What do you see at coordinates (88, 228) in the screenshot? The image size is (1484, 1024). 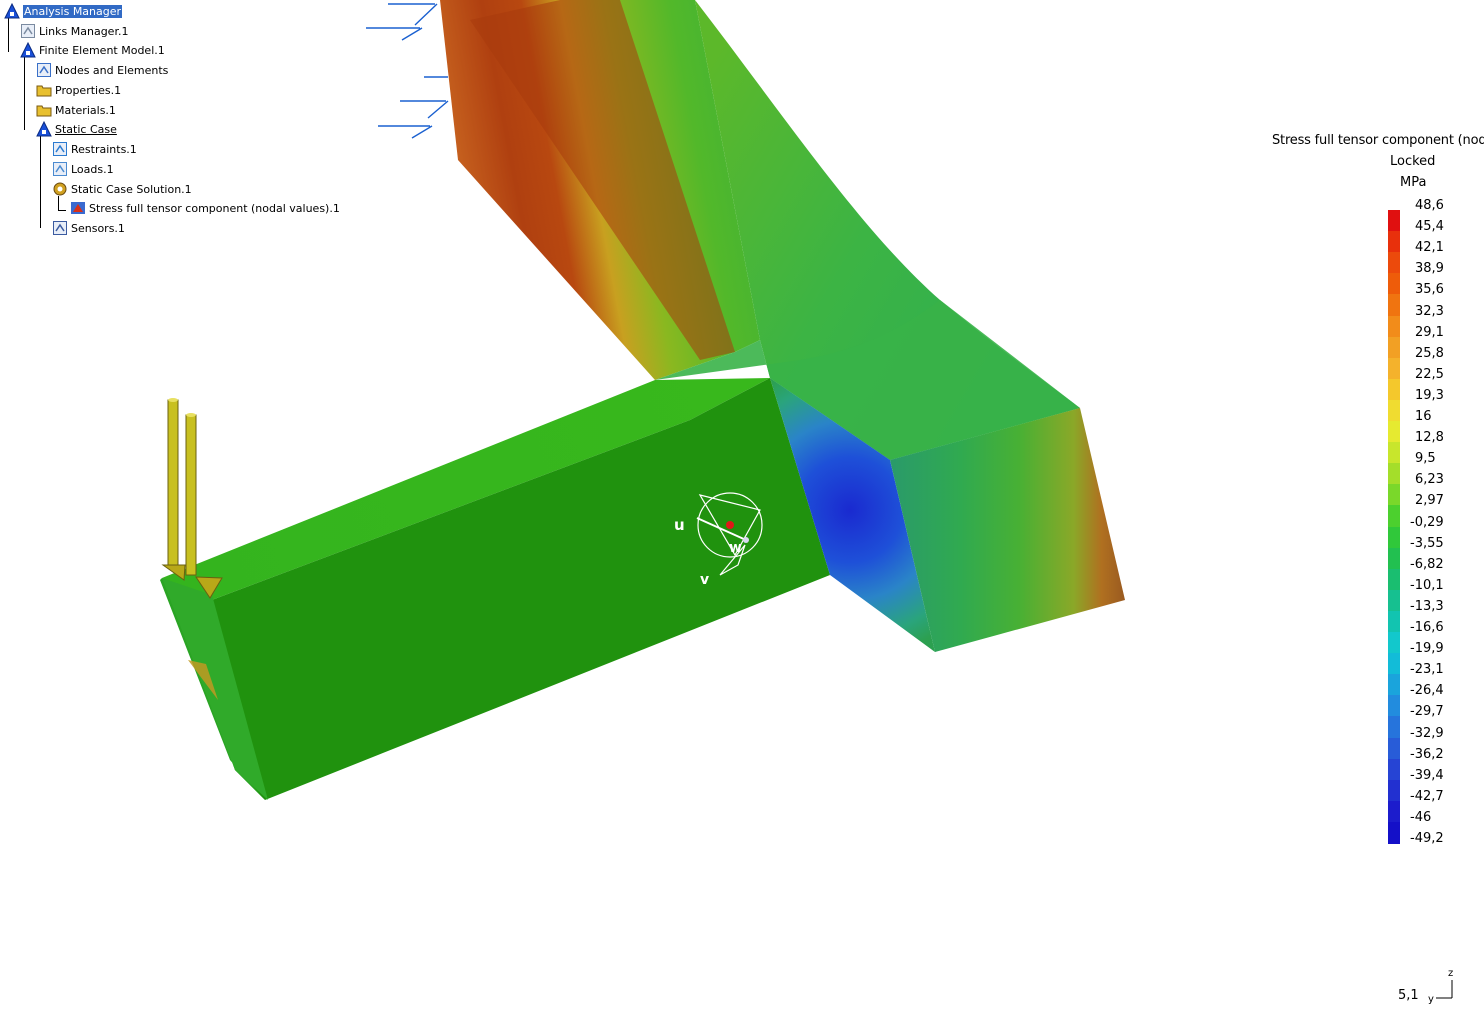 I see `tree-node: Sensors.1` at bounding box center [88, 228].